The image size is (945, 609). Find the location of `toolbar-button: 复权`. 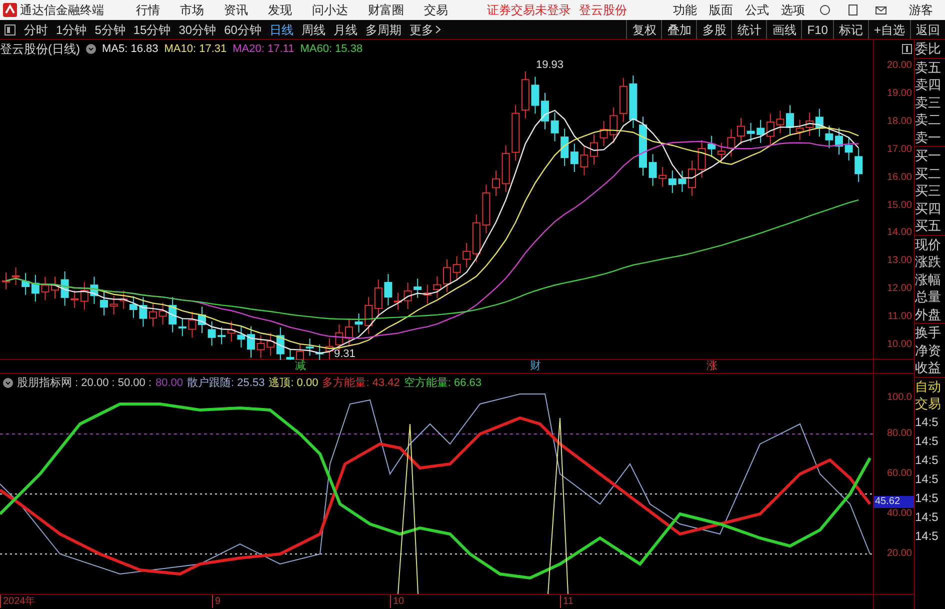

toolbar-button: 复权 is located at coordinates (644, 29).